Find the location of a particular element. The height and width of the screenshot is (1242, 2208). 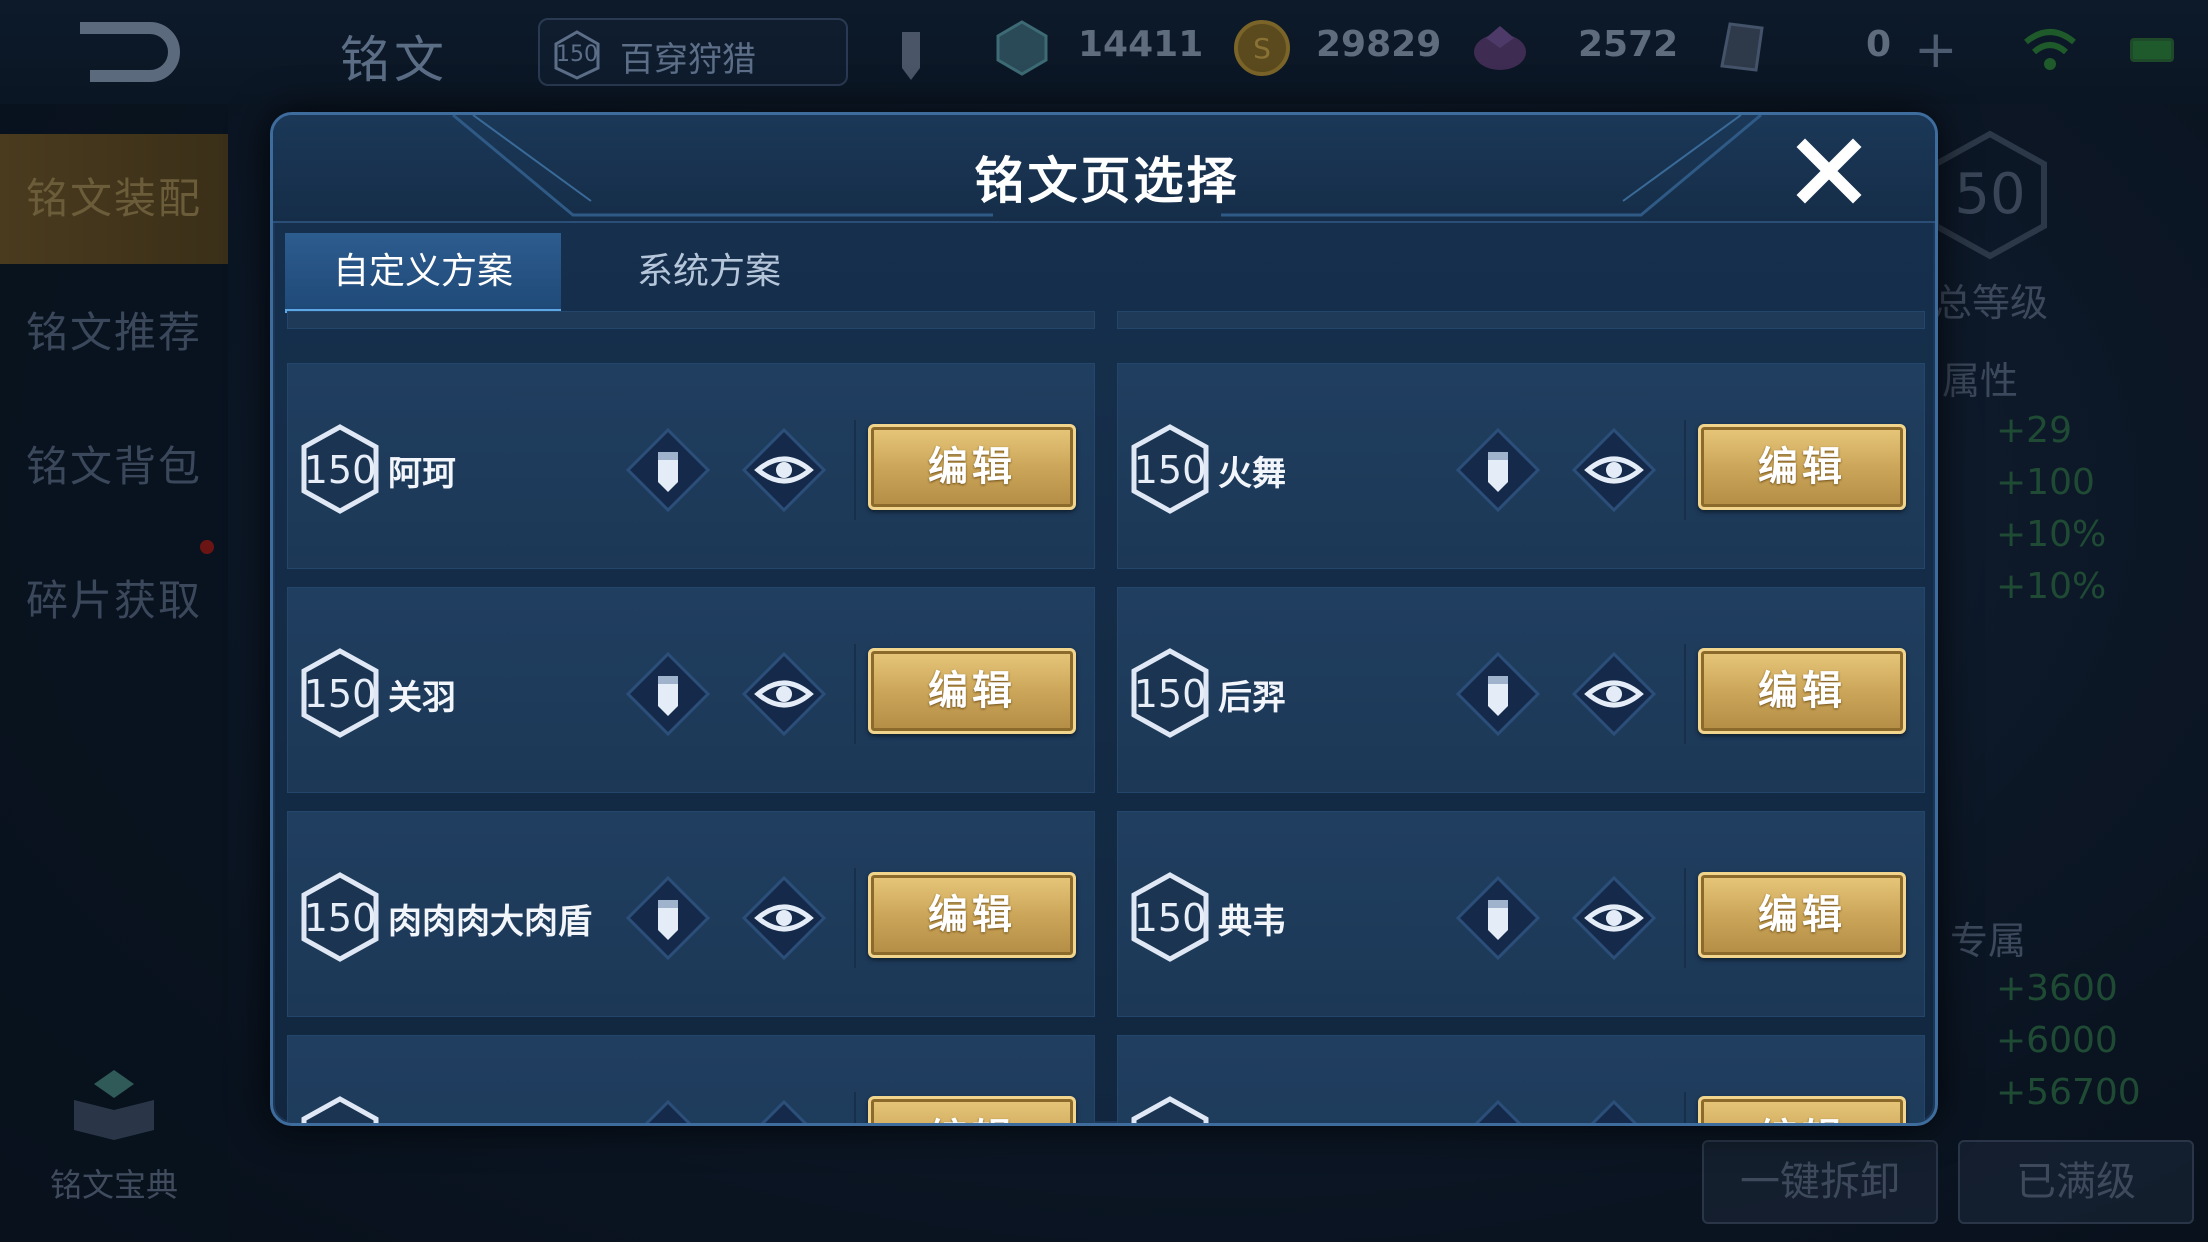

total-level-label: 总等级 is located at coordinates (1991, 303).